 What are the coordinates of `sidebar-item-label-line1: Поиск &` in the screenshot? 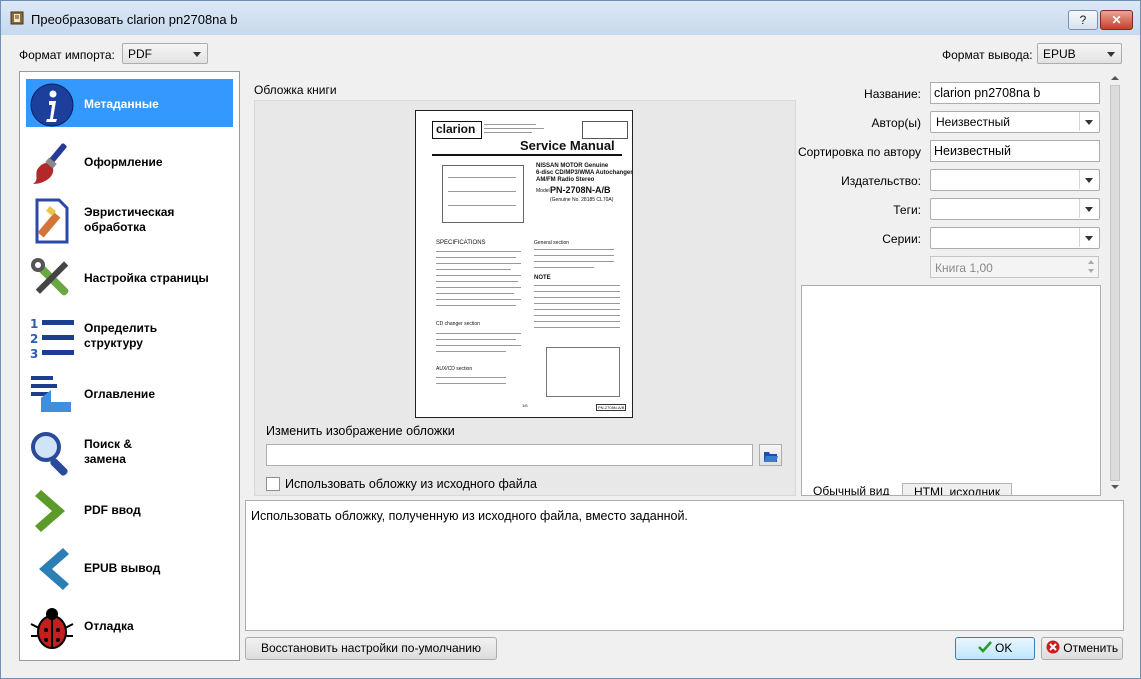 It's located at (108, 444).